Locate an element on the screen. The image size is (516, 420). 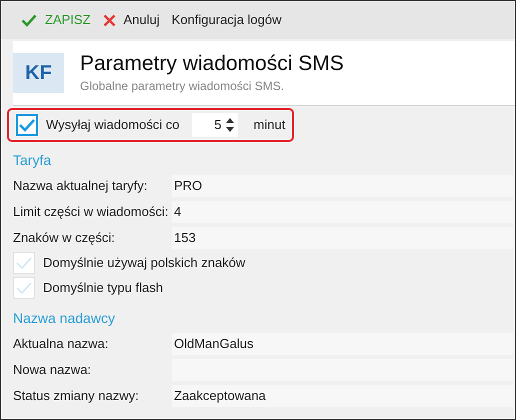
page-title: Parametry wiadomości SMS is located at coordinates (212, 64).